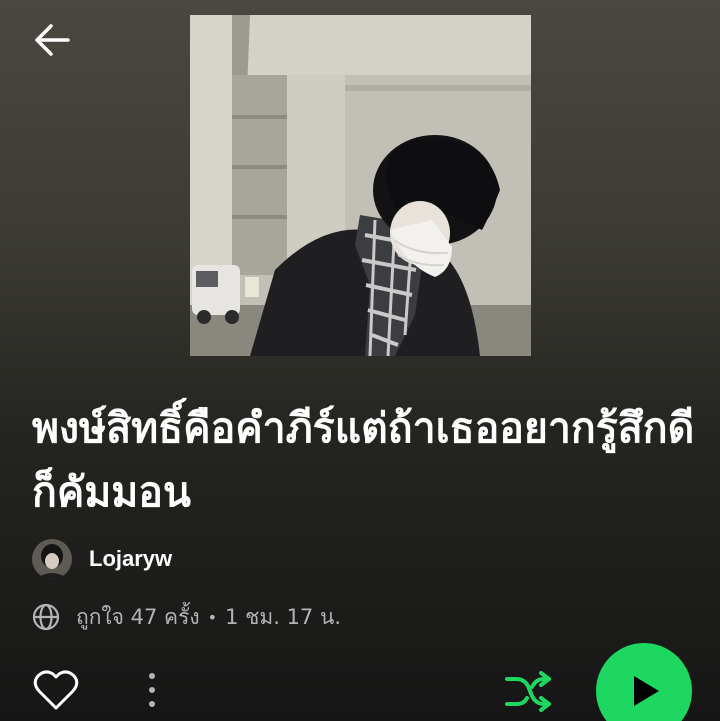 The width and height of the screenshot is (720, 721). I want to click on more-options-button, so click(152, 690).